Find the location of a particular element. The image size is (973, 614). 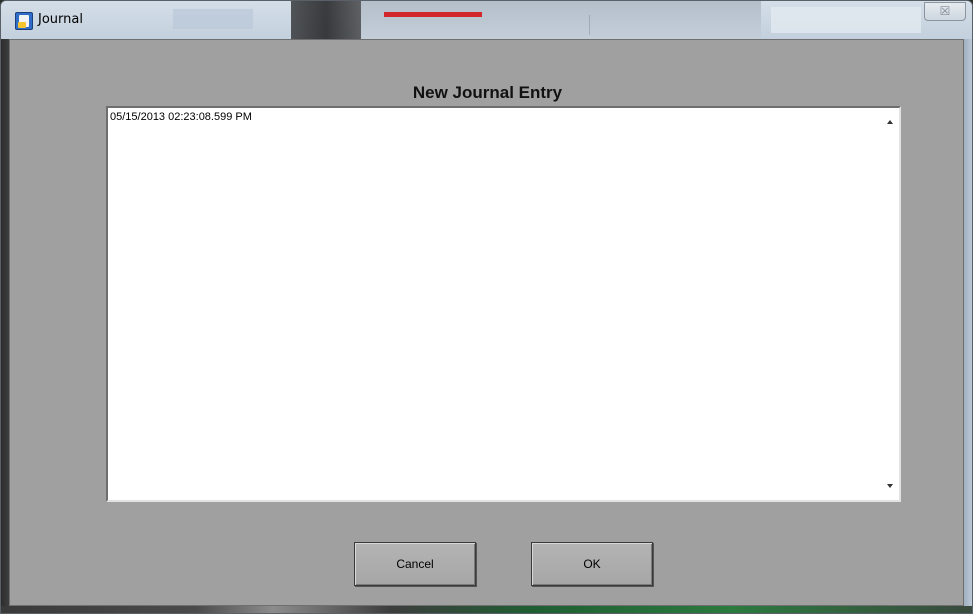

cancel-button: Cancel is located at coordinates (415, 564).